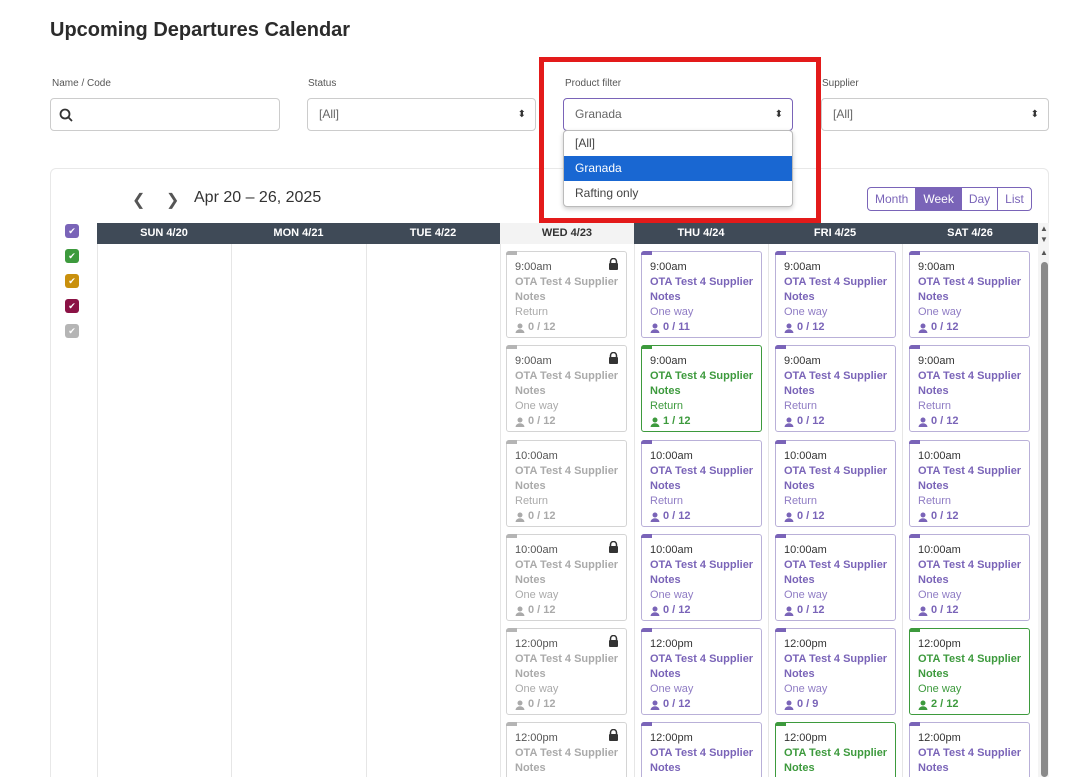  I want to click on view-list-button: List, so click(1014, 199).